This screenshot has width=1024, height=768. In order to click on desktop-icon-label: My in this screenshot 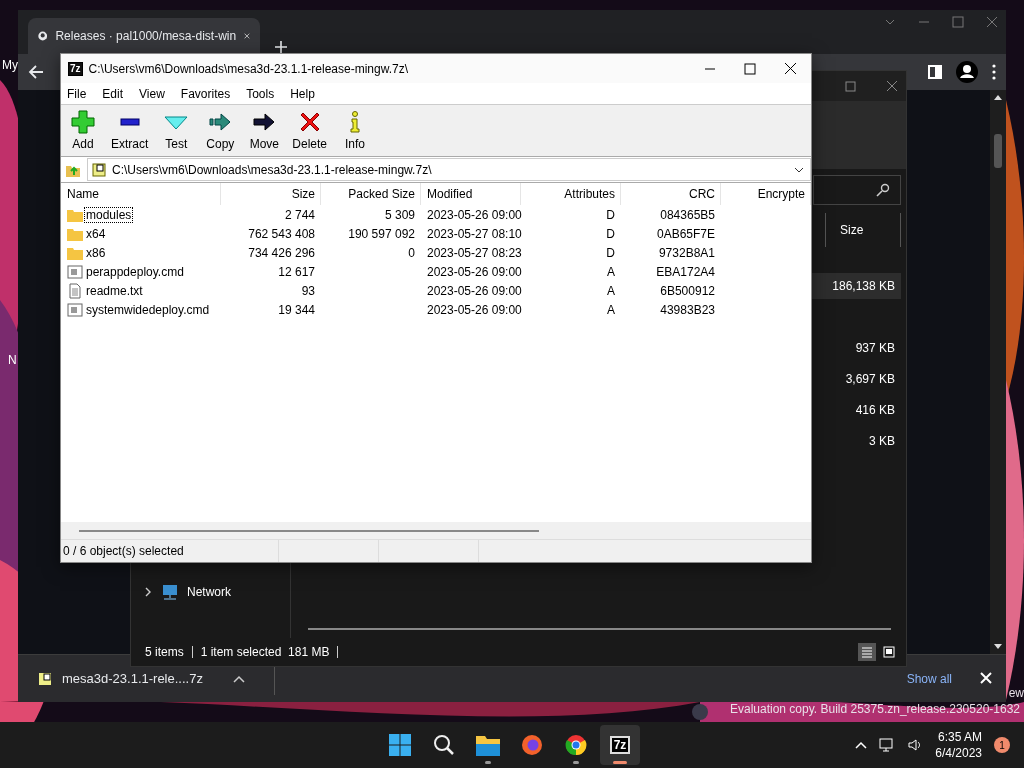, I will do `click(10, 65)`.